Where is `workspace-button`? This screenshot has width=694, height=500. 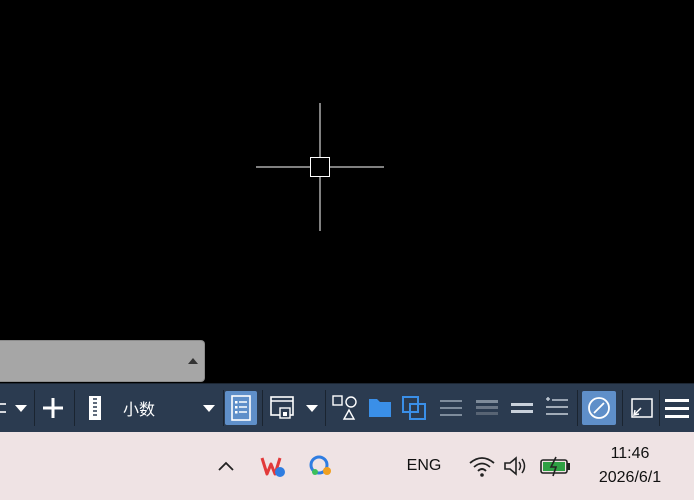 workspace-button is located at coordinates (283, 408).